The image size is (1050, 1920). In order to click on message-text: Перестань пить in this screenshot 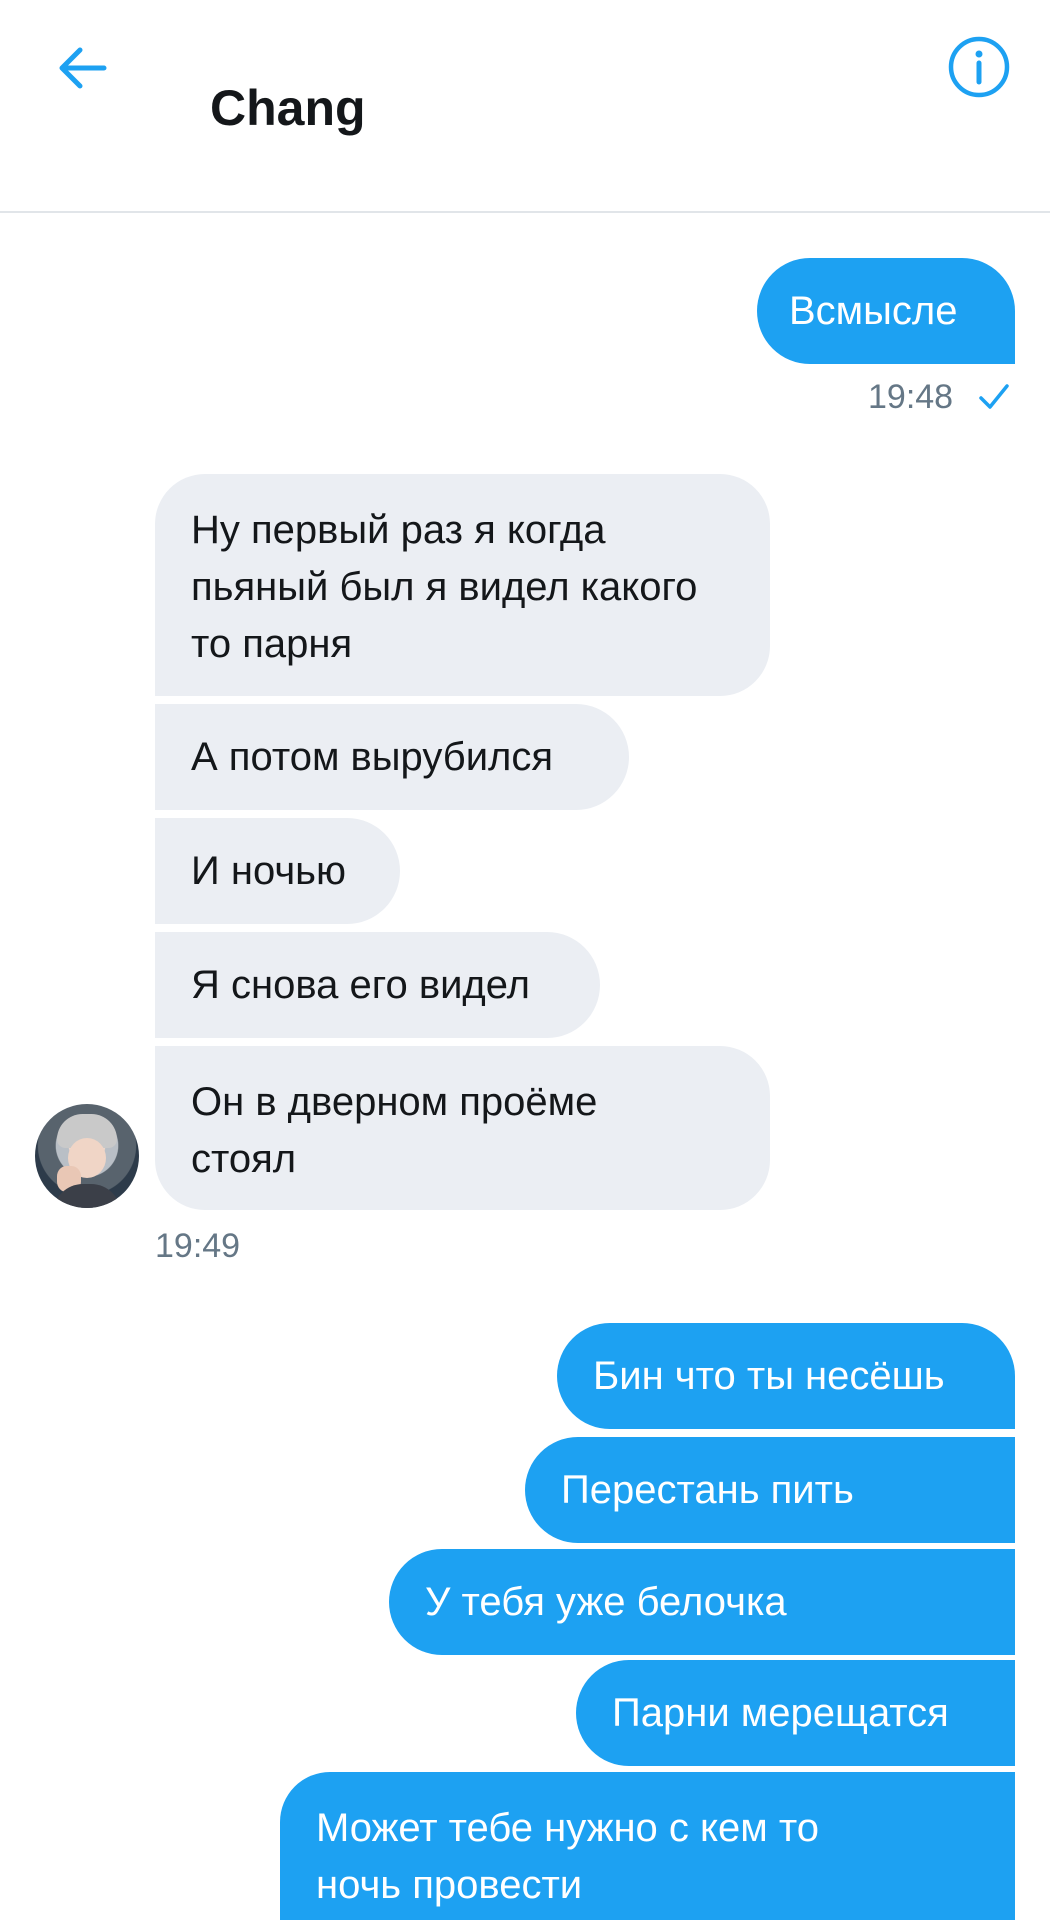, I will do `click(707, 1489)`.